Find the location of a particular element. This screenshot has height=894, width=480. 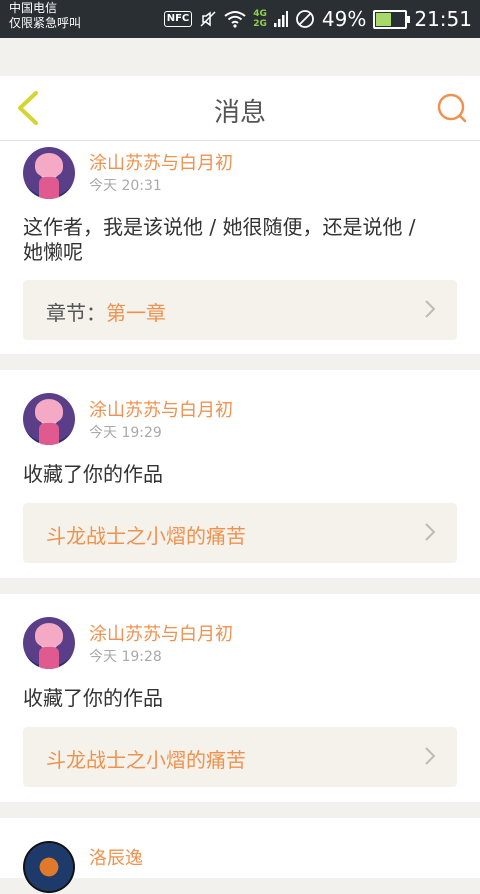

app-header: 消息 is located at coordinates (240, 108).